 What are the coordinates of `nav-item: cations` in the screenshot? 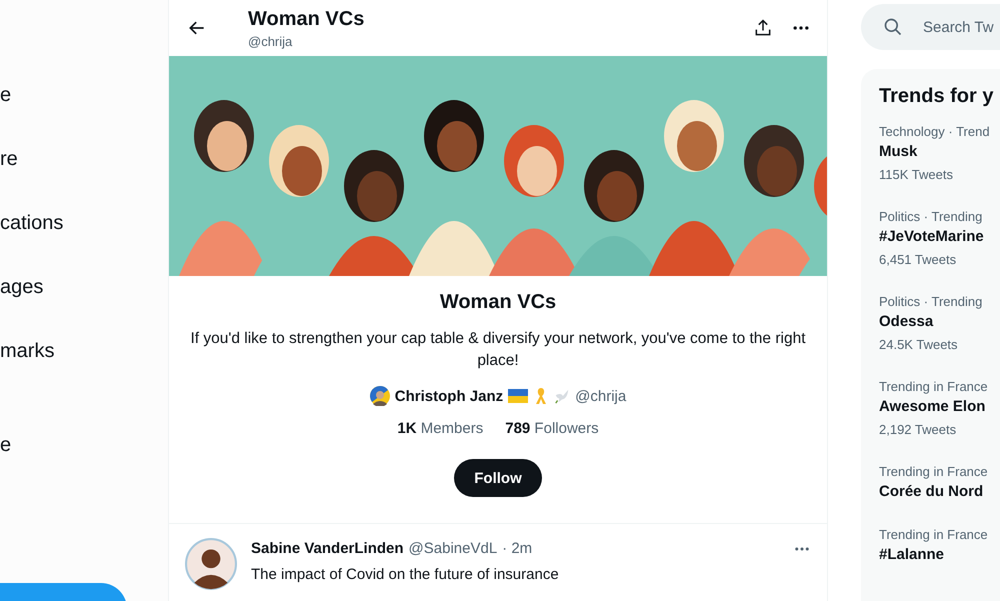 It's located at (84, 223).